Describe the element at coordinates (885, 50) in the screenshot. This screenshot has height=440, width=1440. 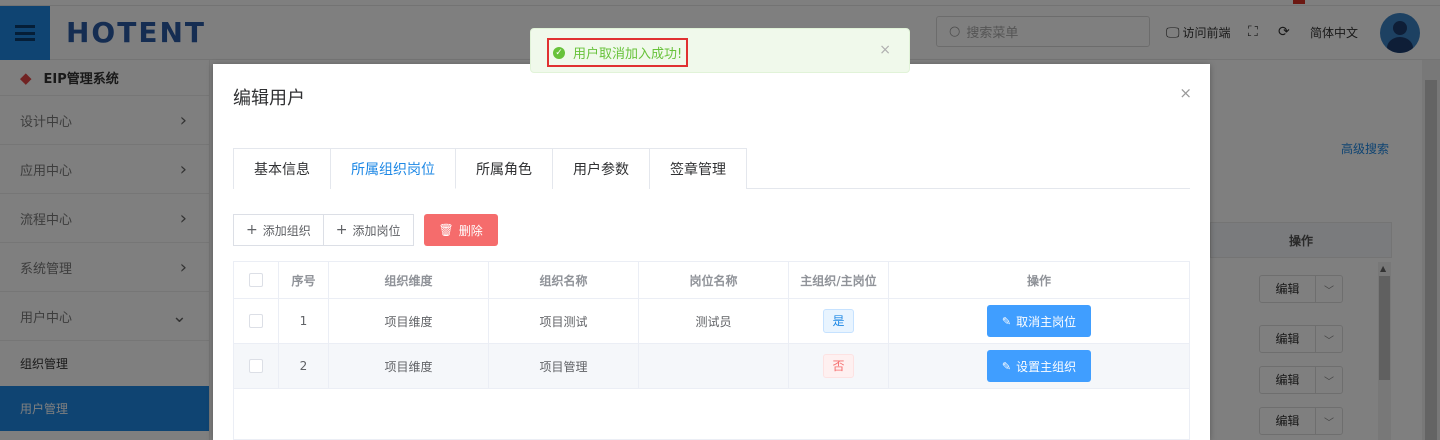
I see `toast-close-icon: ×` at that location.